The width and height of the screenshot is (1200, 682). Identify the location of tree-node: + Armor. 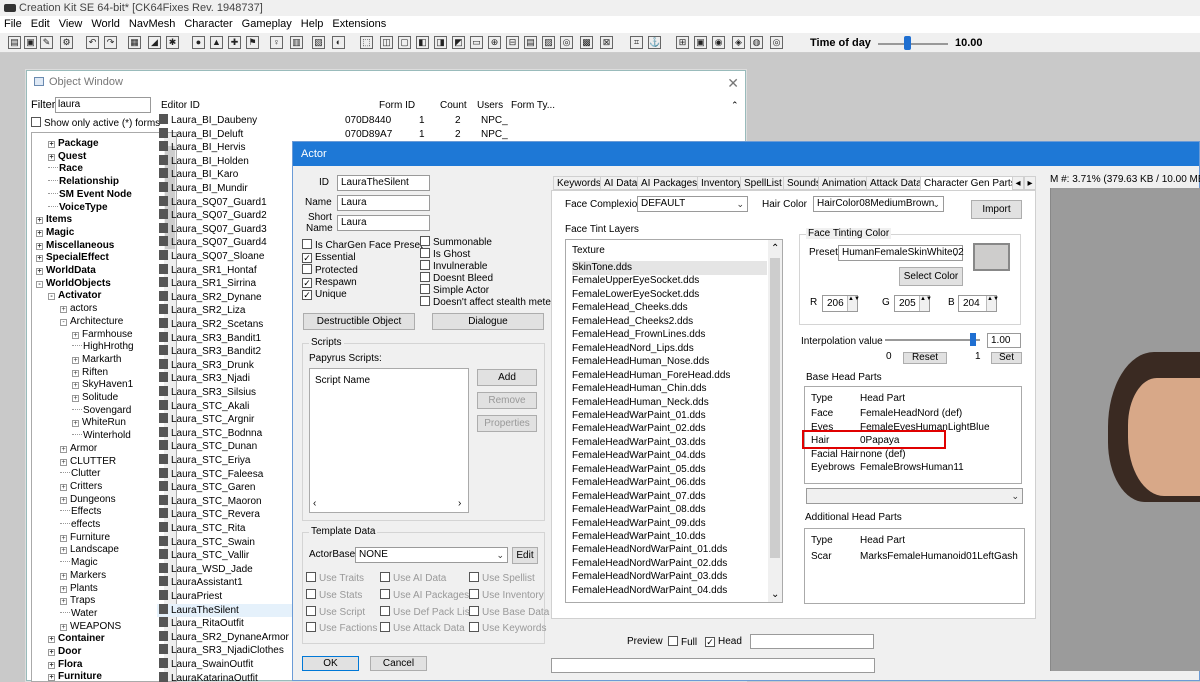
(78, 448).